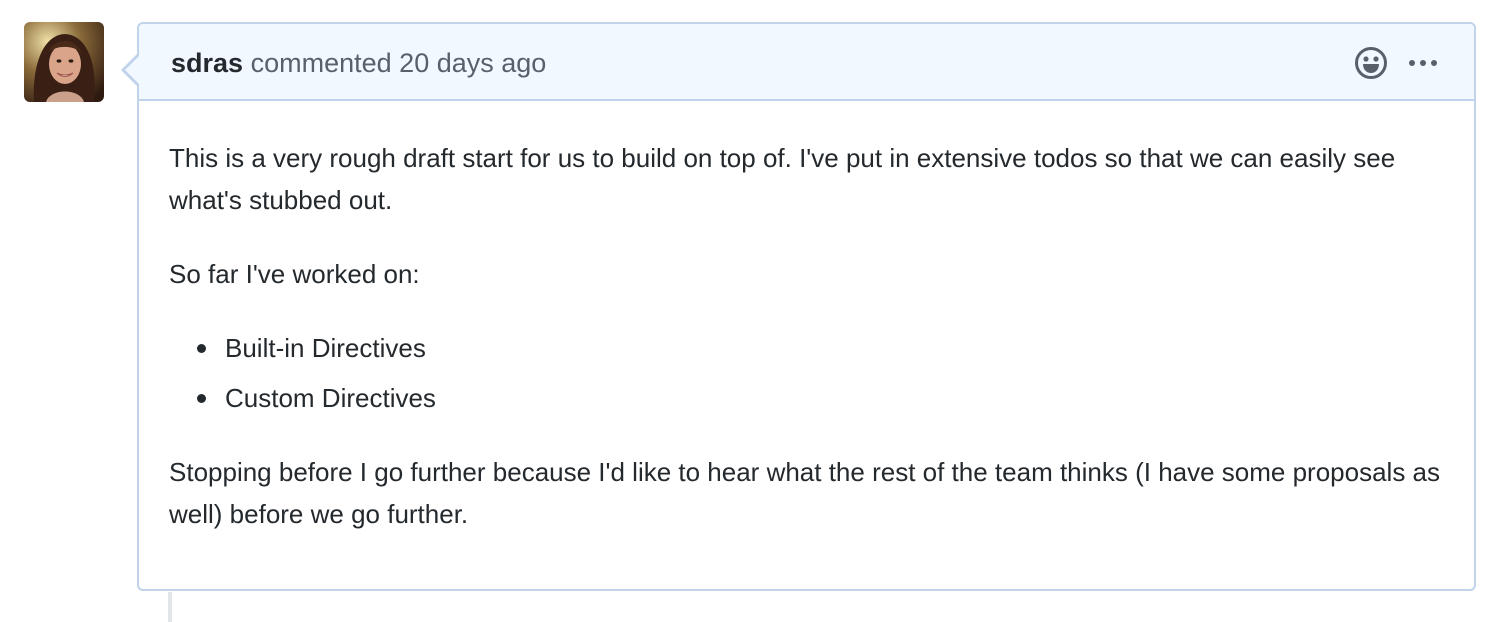 Image resolution: width=1510 pixels, height=622 pixels. Describe the element at coordinates (472, 63) in the screenshot. I see `comment-timestamp: 20 days ago` at that location.